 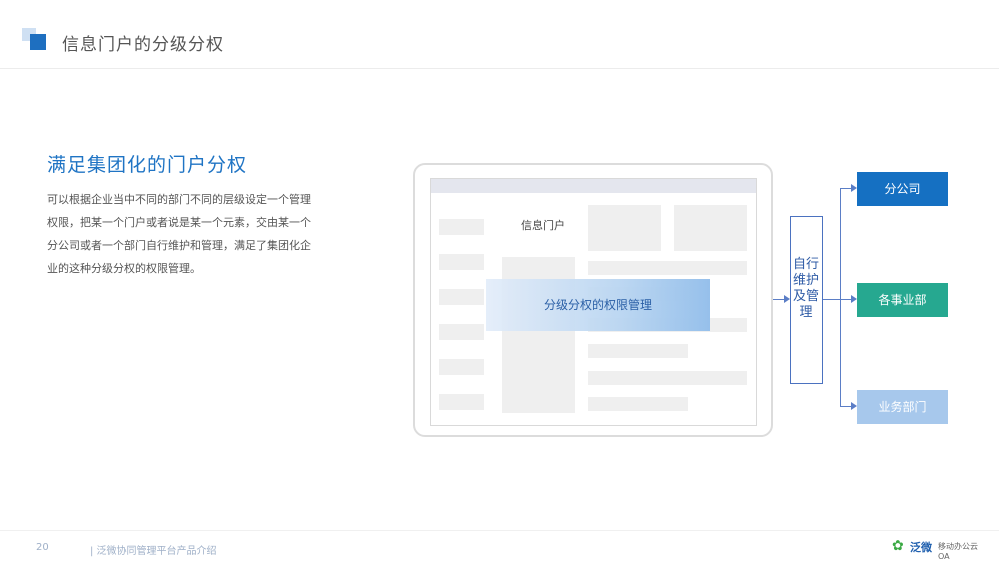 I want to click on permission-overlay: 分级分权的权限管理, so click(x=598, y=305).